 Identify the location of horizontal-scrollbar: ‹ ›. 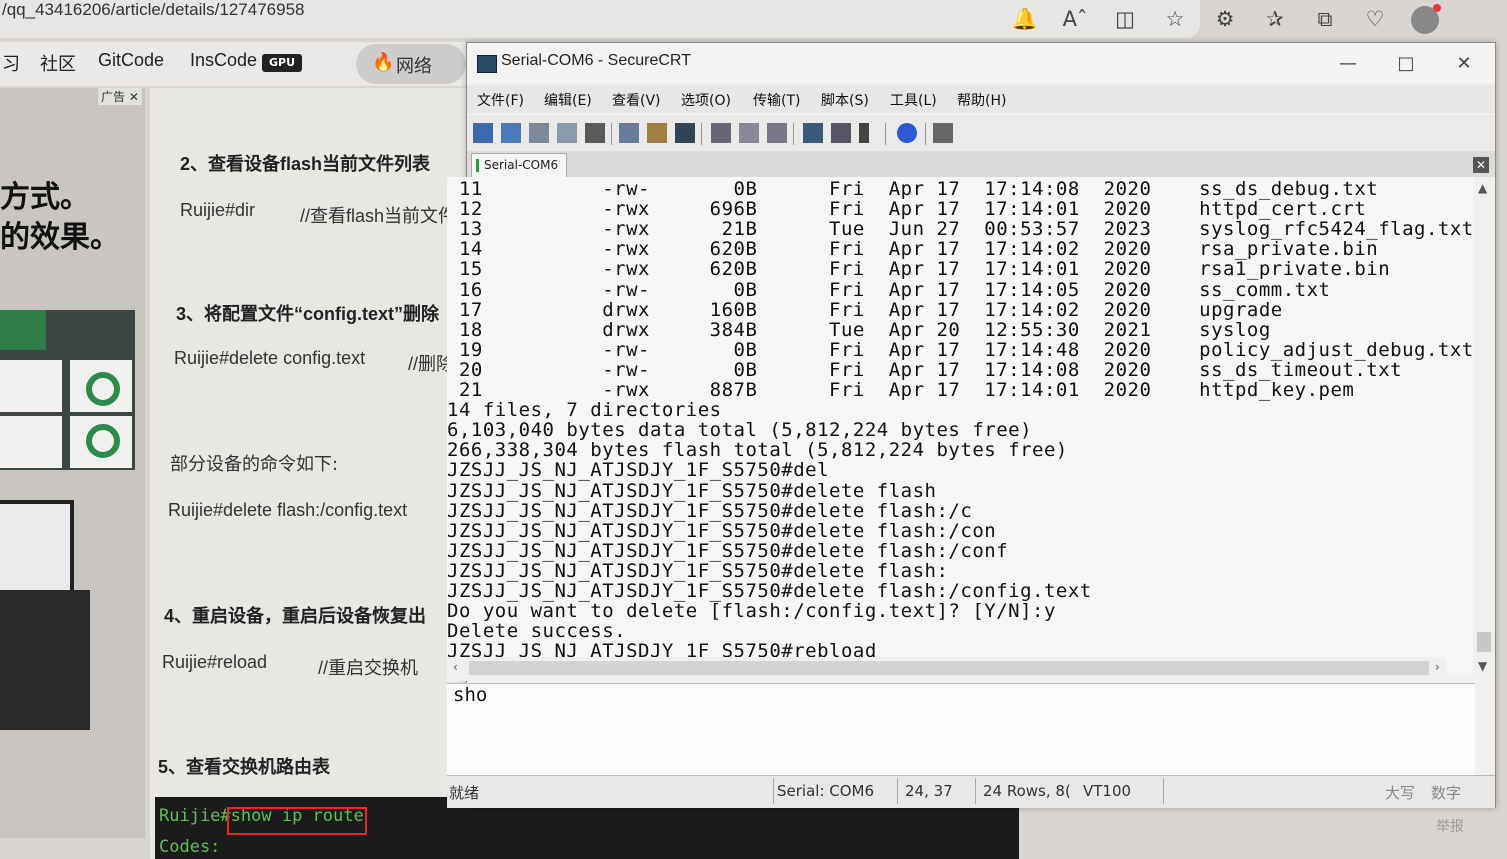
(947, 669).